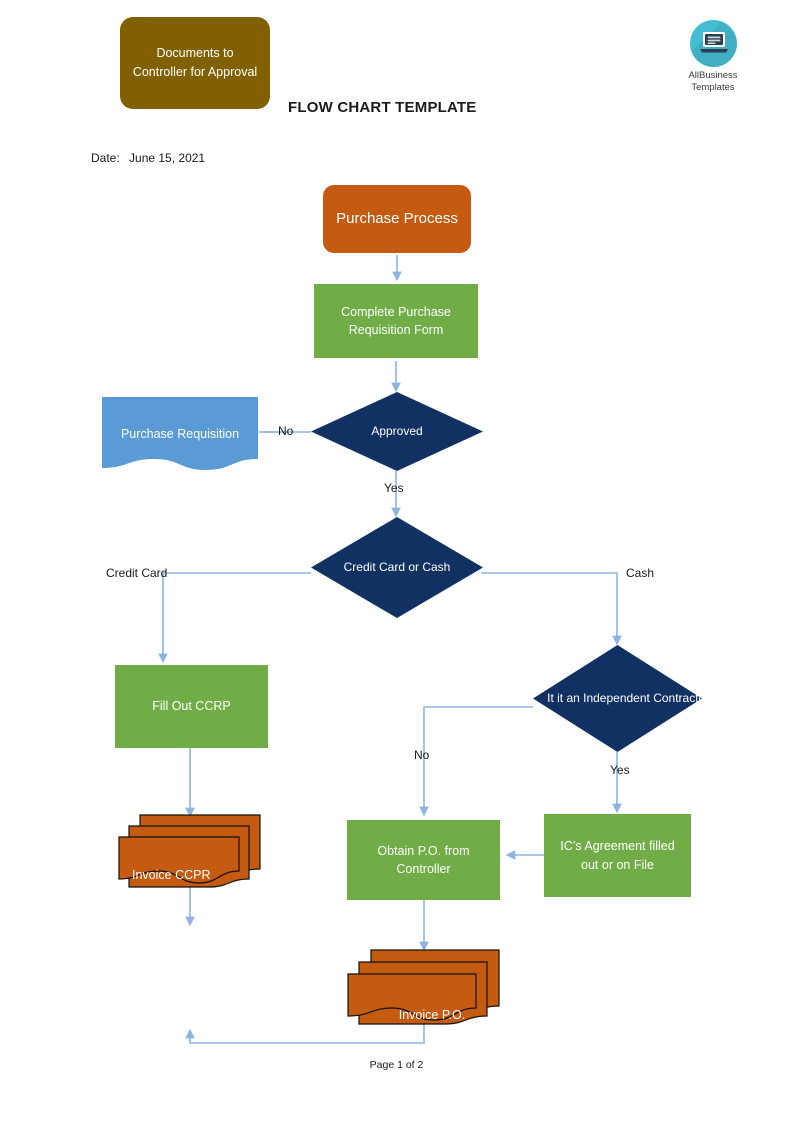 This screenshot has height=1122, width=793. I want to click on node-complete-form-label: Complete Purchase Requisition Form, so click(396, 320).